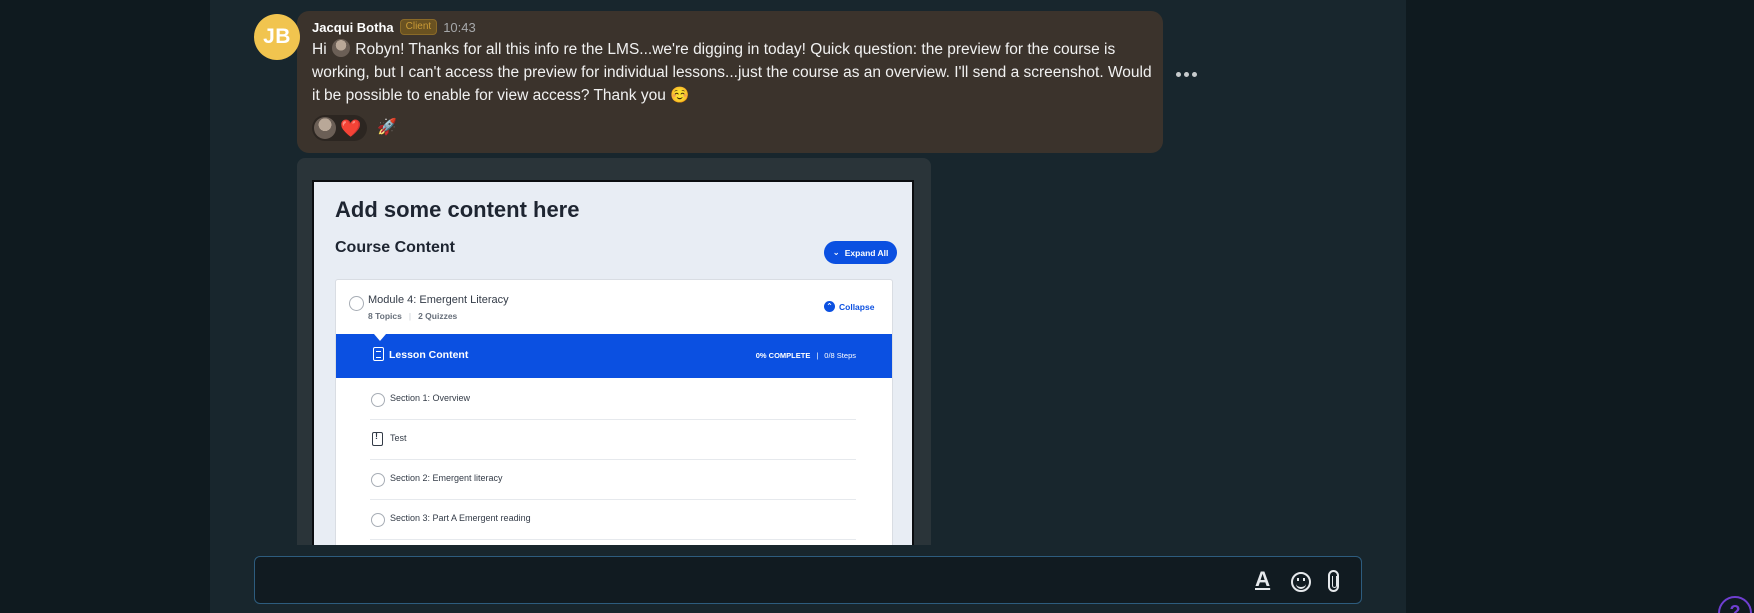  What do you see at coordinates (438, 300) in the screenshot?
I see `module-title: Module 4: Emergent Literacy` at bounding box center [438, 300].